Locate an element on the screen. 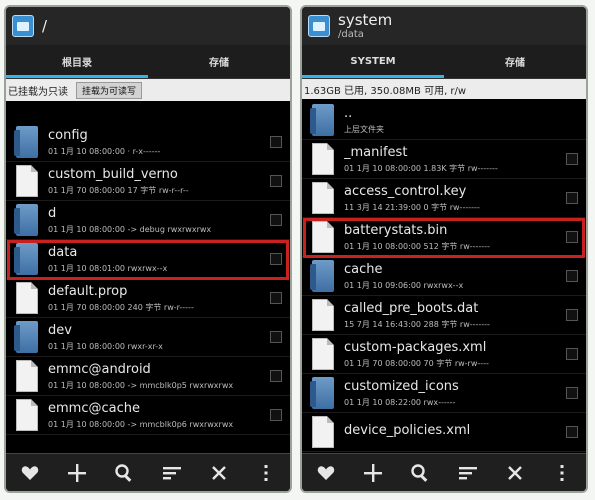 The image size is (595, 500). tab-bar: 根目录 存储 is located at coordinates (148, 62).